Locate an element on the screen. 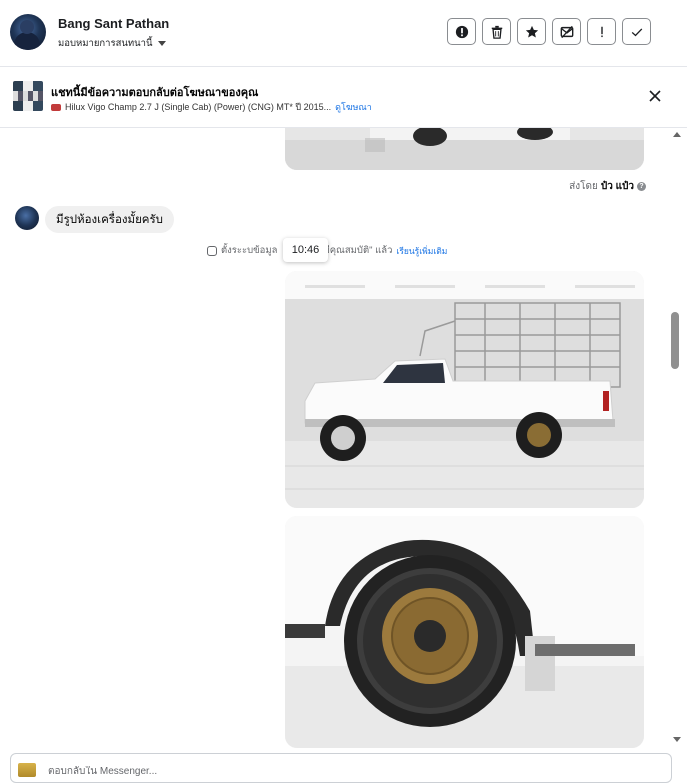 Image resolution: width=687 pixels, height=783 pixels. mark-unread-button is located at coordinates (566, 31).